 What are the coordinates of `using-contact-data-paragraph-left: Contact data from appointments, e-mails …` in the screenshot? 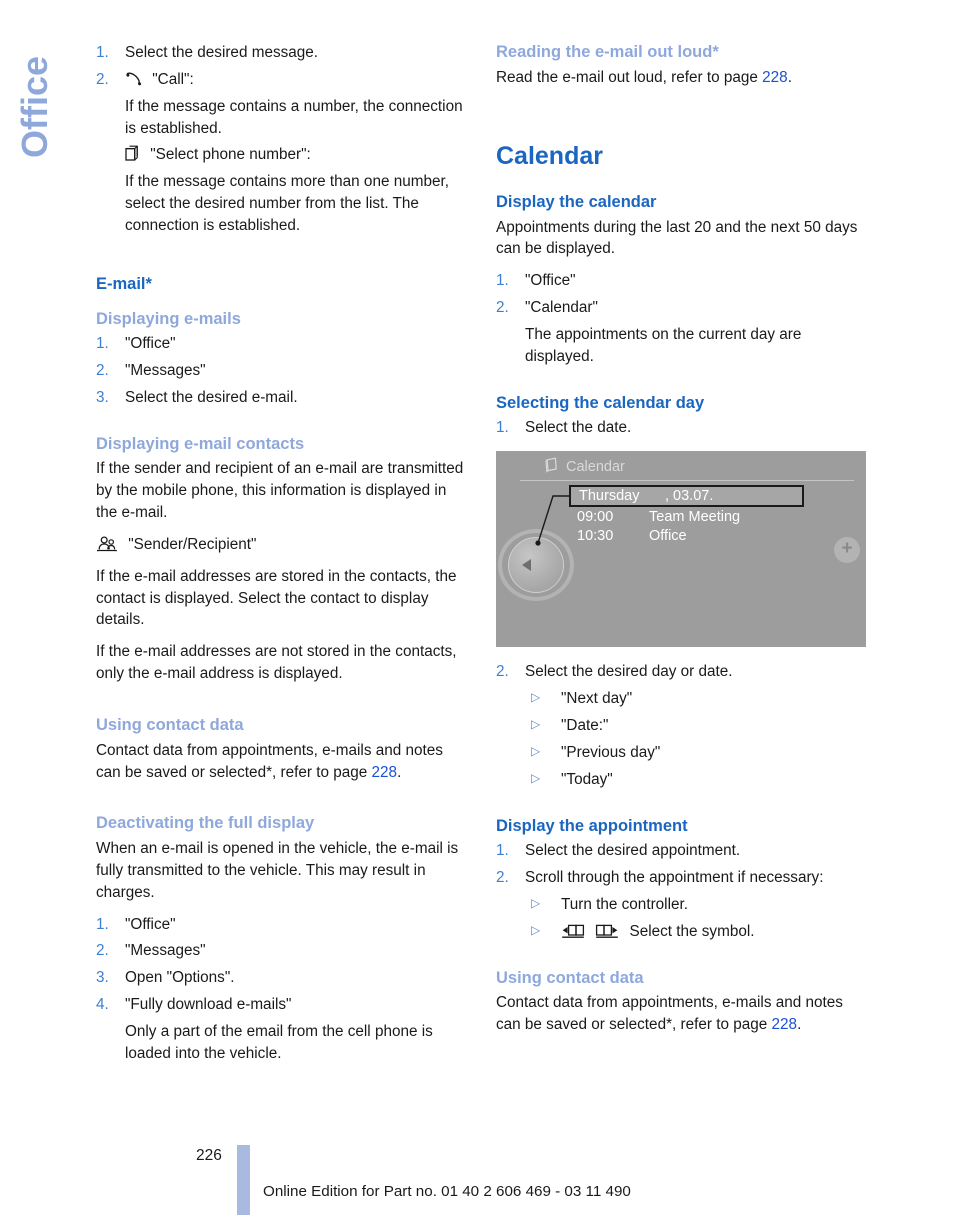 It's located at (282, 762).